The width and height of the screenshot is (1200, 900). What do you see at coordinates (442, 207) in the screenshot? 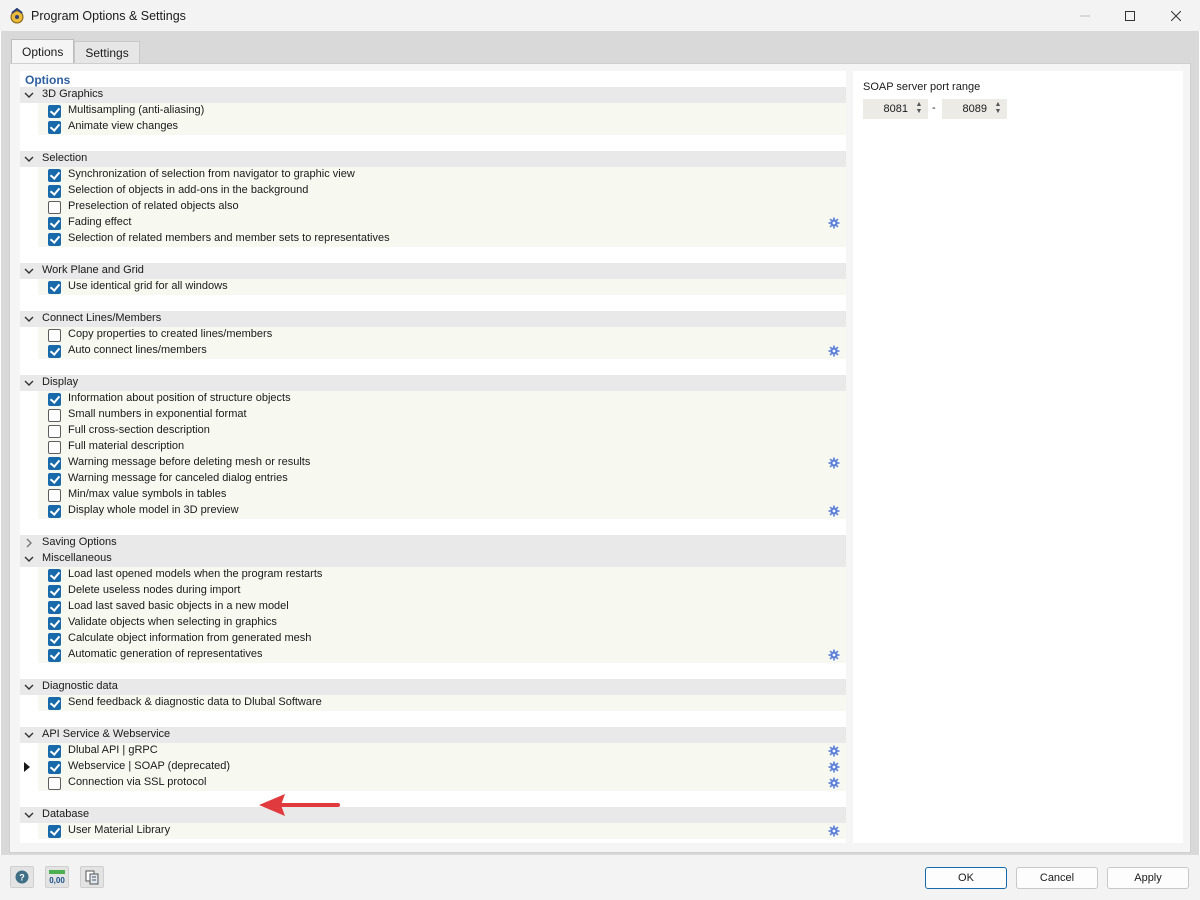
I see `option-row: Preselection of related objects also` at bounding box center [442, 207].